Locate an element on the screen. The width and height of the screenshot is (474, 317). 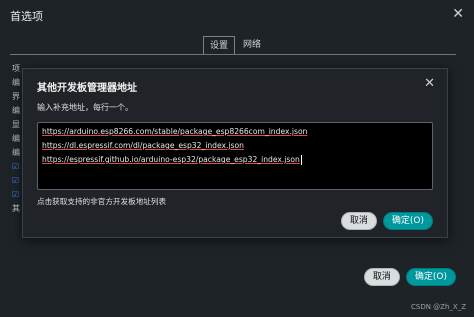
preferences-window-title: 首选项 is located at coordinates (26, 16).